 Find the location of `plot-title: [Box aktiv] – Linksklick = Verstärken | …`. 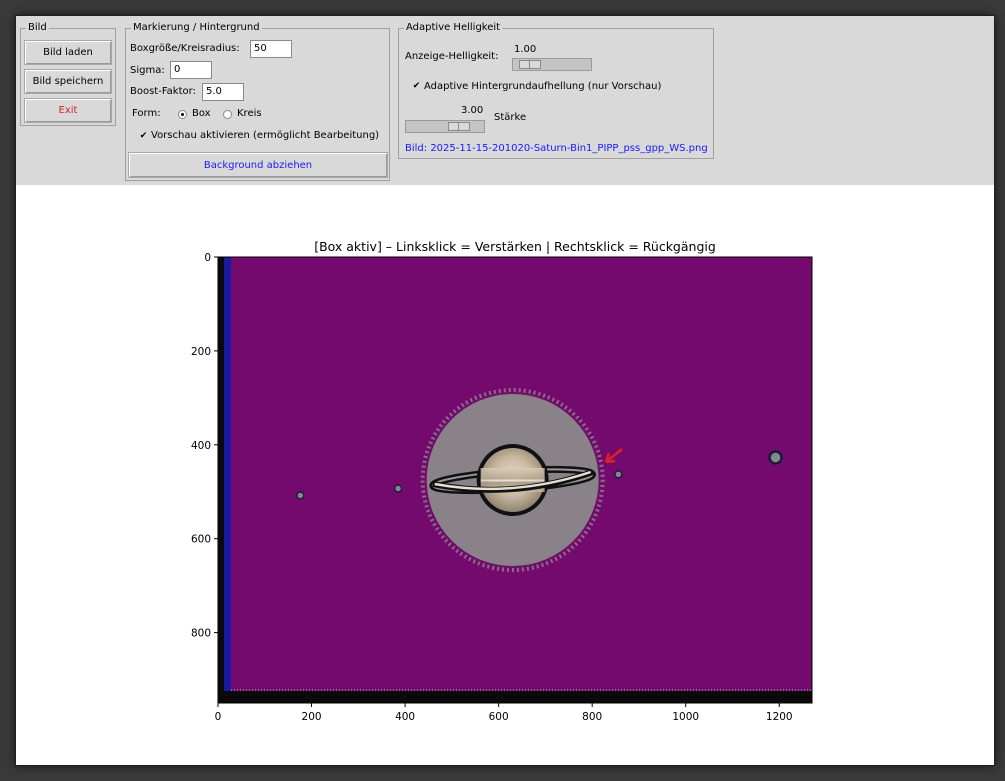

plot-title: [Box aktiv] – Linksklick = Verstärken | … is located at coordinates (515, 246).